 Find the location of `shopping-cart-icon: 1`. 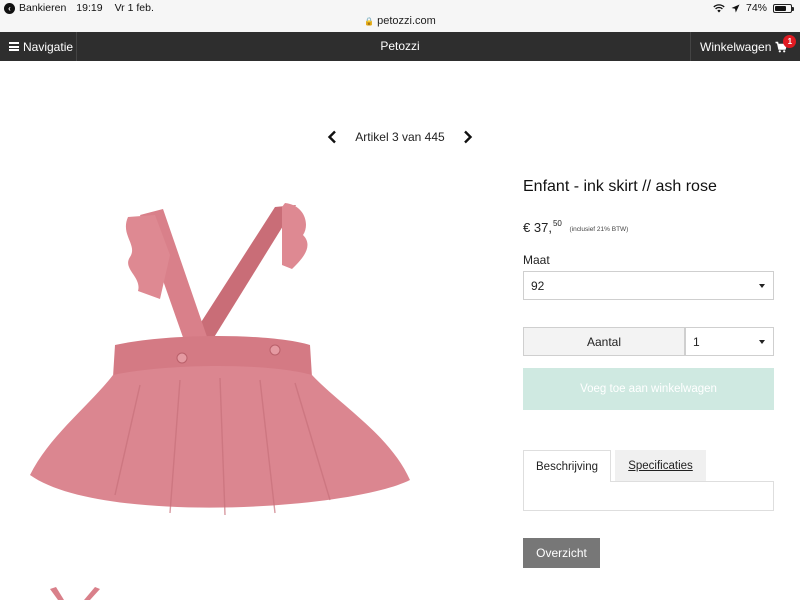

shopping-cart-icon: 1 is located at coordinates (786, 43).